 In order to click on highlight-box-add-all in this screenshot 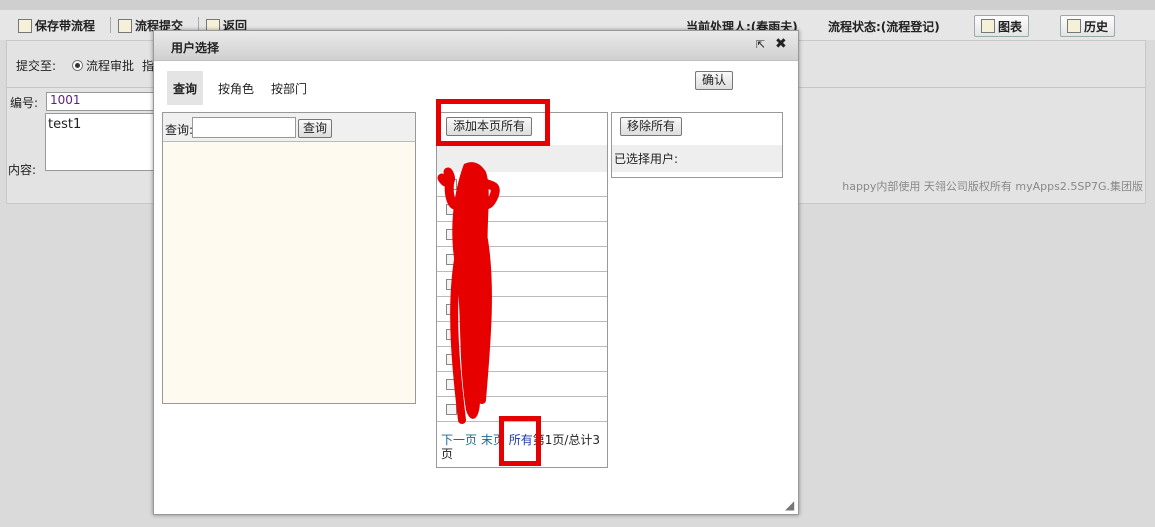, I will do `click(493, 122)`.